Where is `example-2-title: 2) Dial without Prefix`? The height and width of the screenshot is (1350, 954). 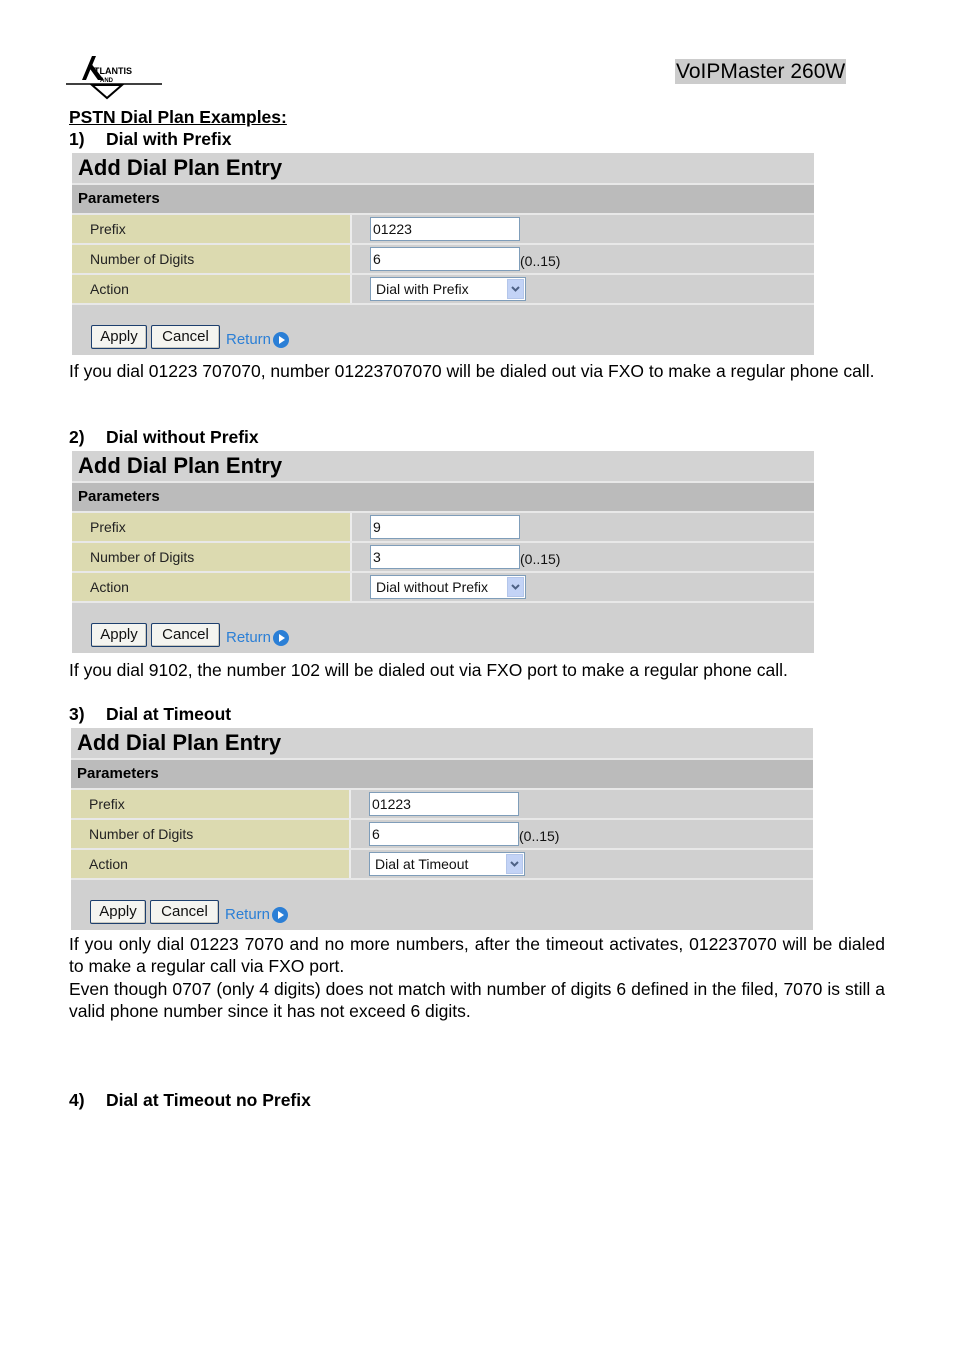 example-2-title: 2) Dial without Prefix is located at coordinates (164, 437).